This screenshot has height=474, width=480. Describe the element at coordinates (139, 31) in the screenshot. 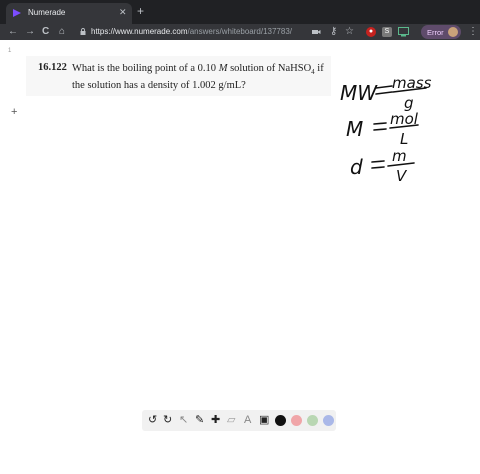

I see `url-host: https://www.numerade.com` at that location.